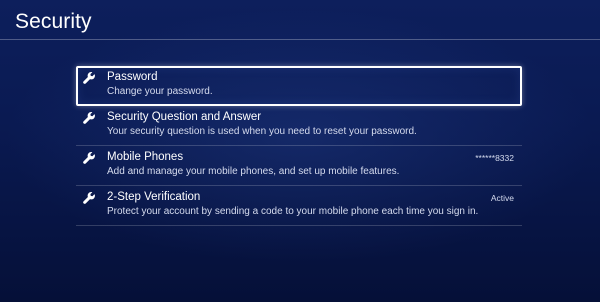 Image resolution: width=600 pixels, height=302 pixels. What do you see at coordinates (160, 91) in the screenshot?
I see `item-description: Change your password.` at bounding box center [160, 91].